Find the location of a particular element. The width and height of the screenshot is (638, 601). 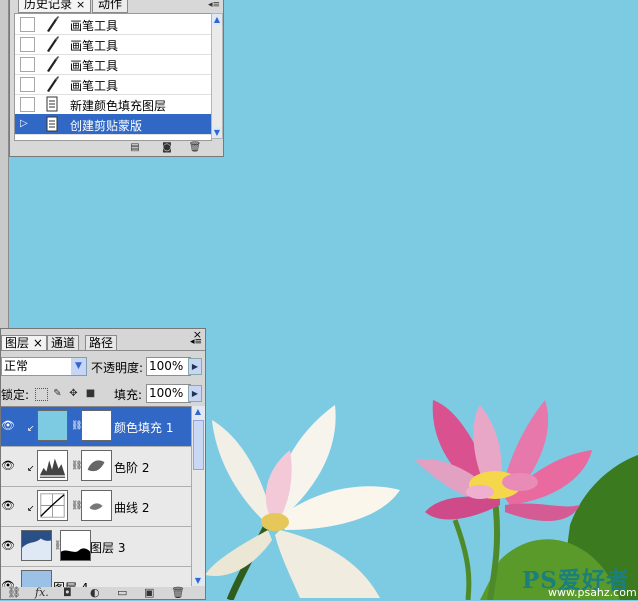

layer-row: 👁 ⛓ 图层 3 is located at coordinates (96, 547).